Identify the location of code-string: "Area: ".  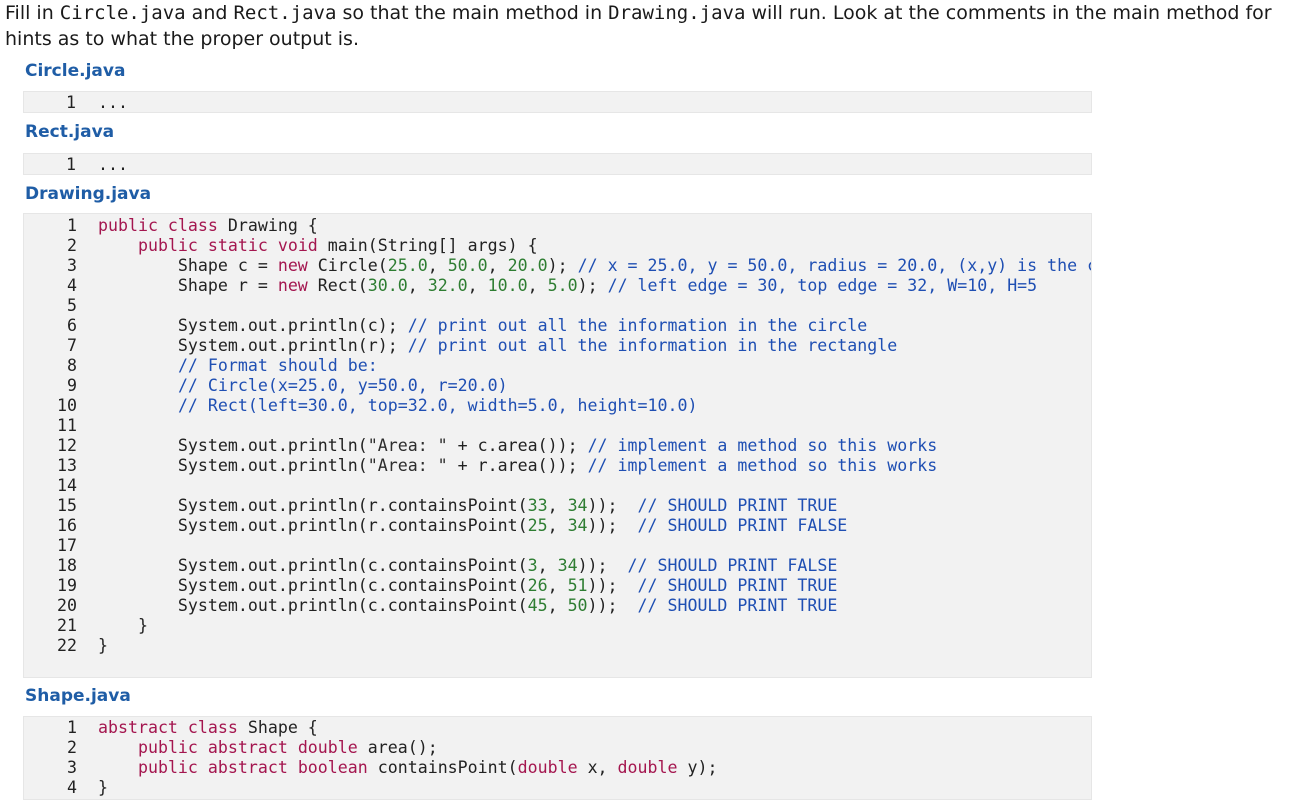
(407, 445).